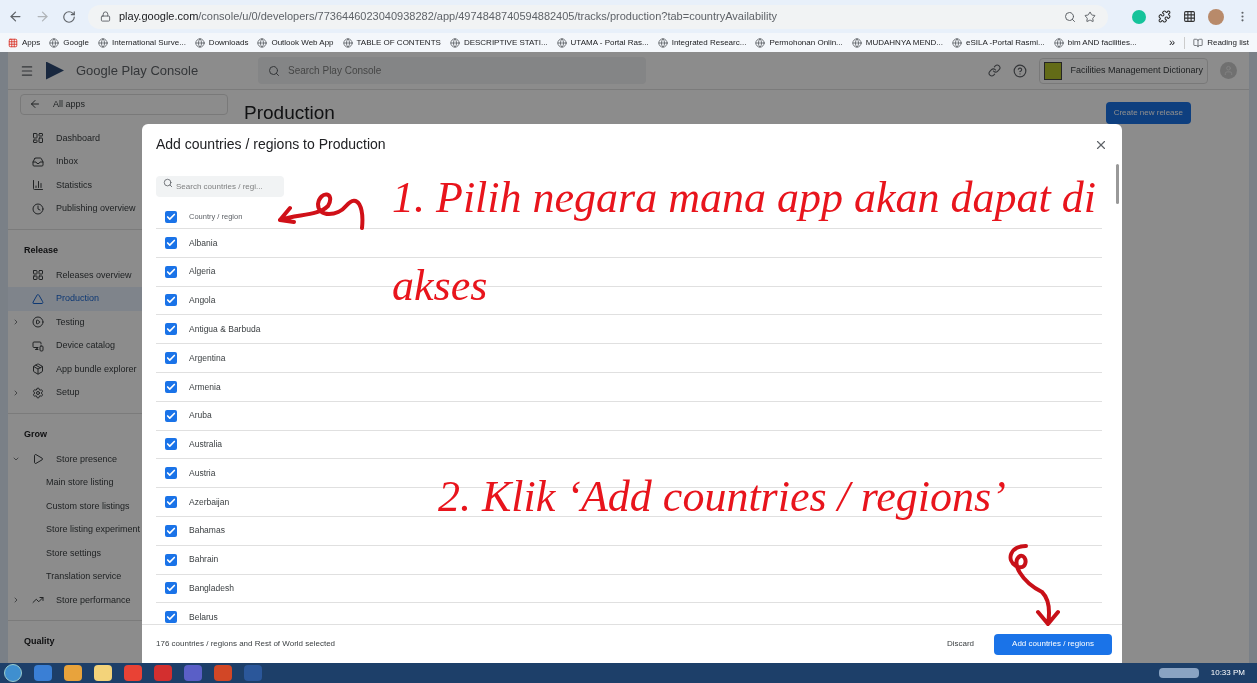  Describe the element at coordinates (38, 459) in the screenshot. I see `play-icon` at that location.